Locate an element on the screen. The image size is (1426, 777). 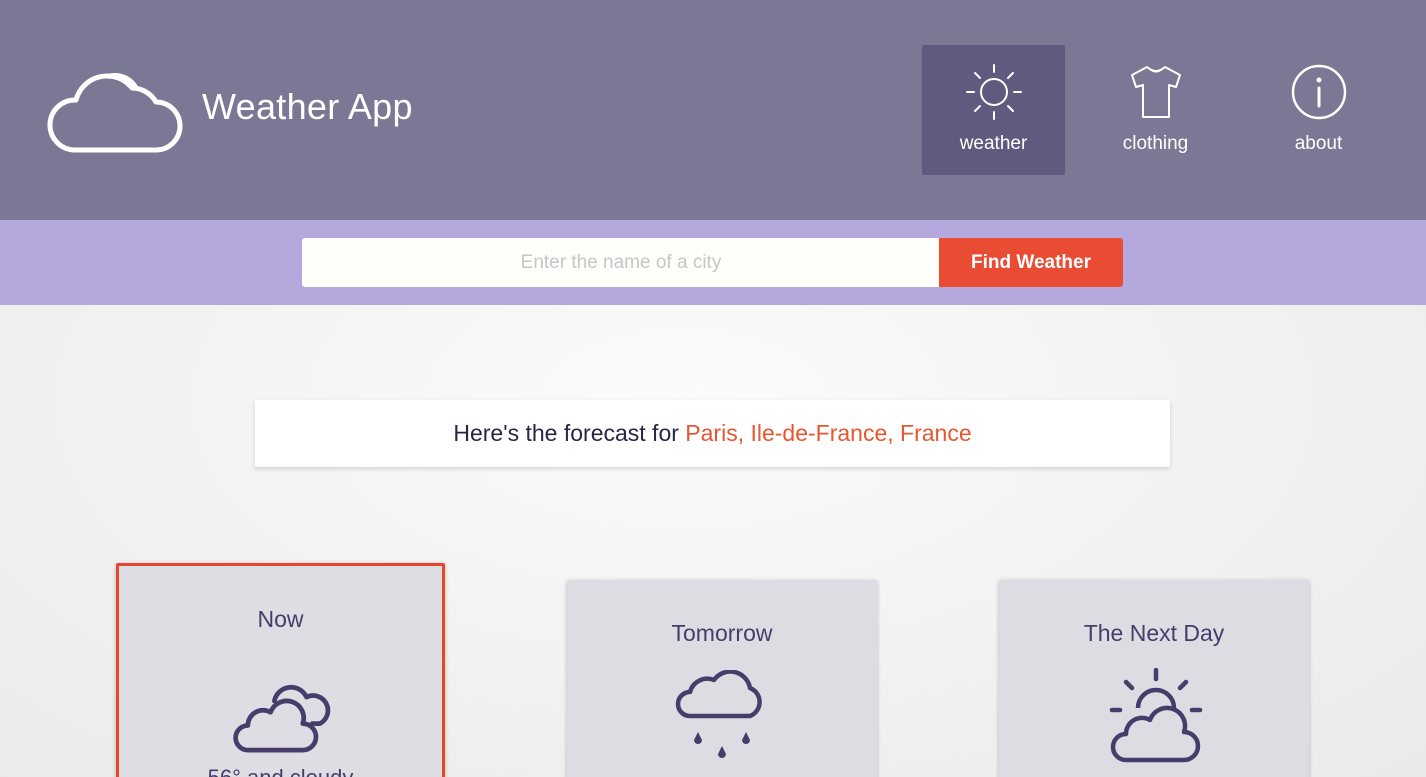
nav-about: about is located at coordinates (1318, 110).